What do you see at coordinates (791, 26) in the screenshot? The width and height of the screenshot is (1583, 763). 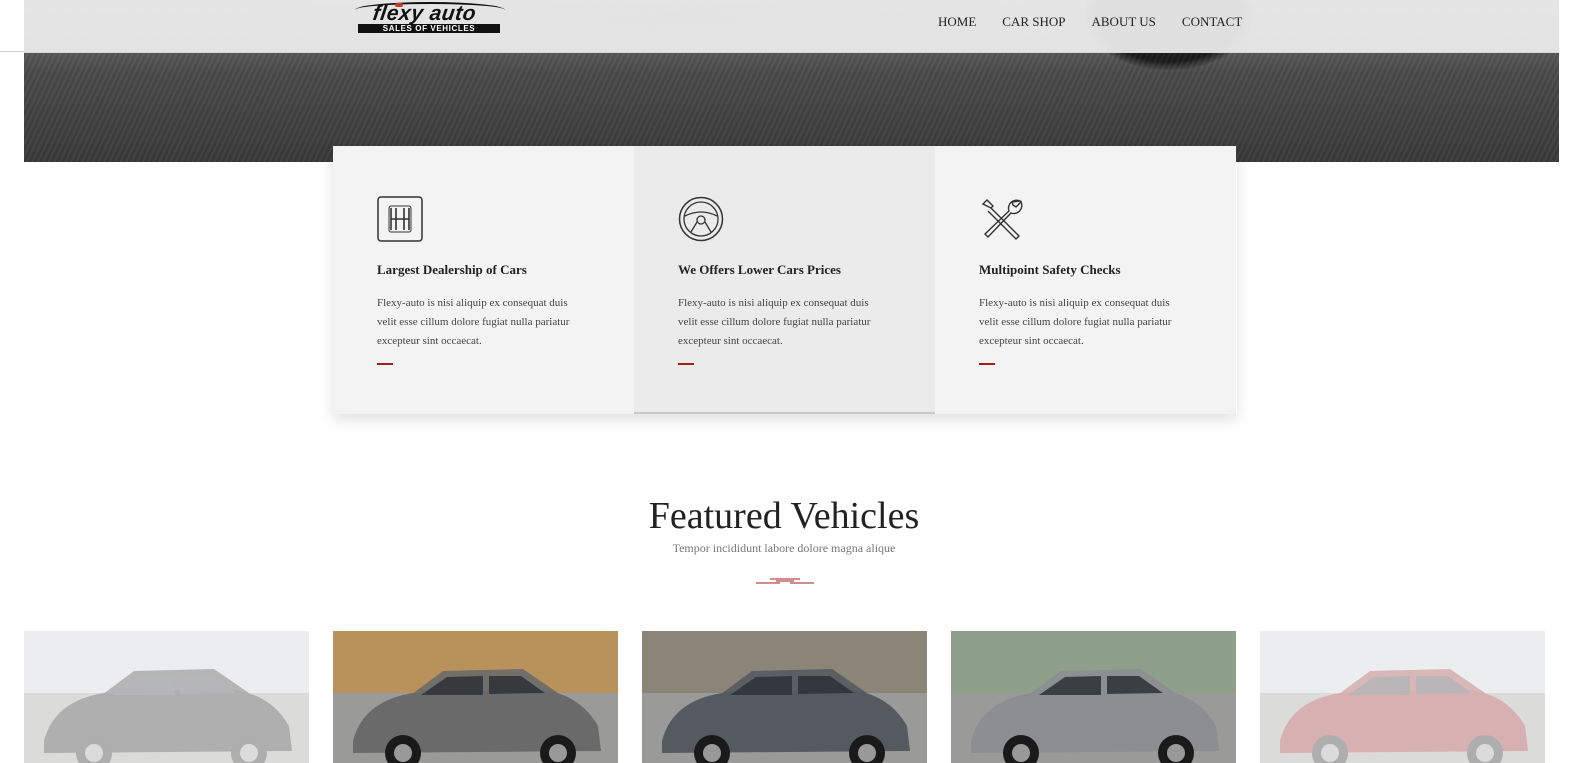 I see `header-bar` at bounding box center [791, 26].